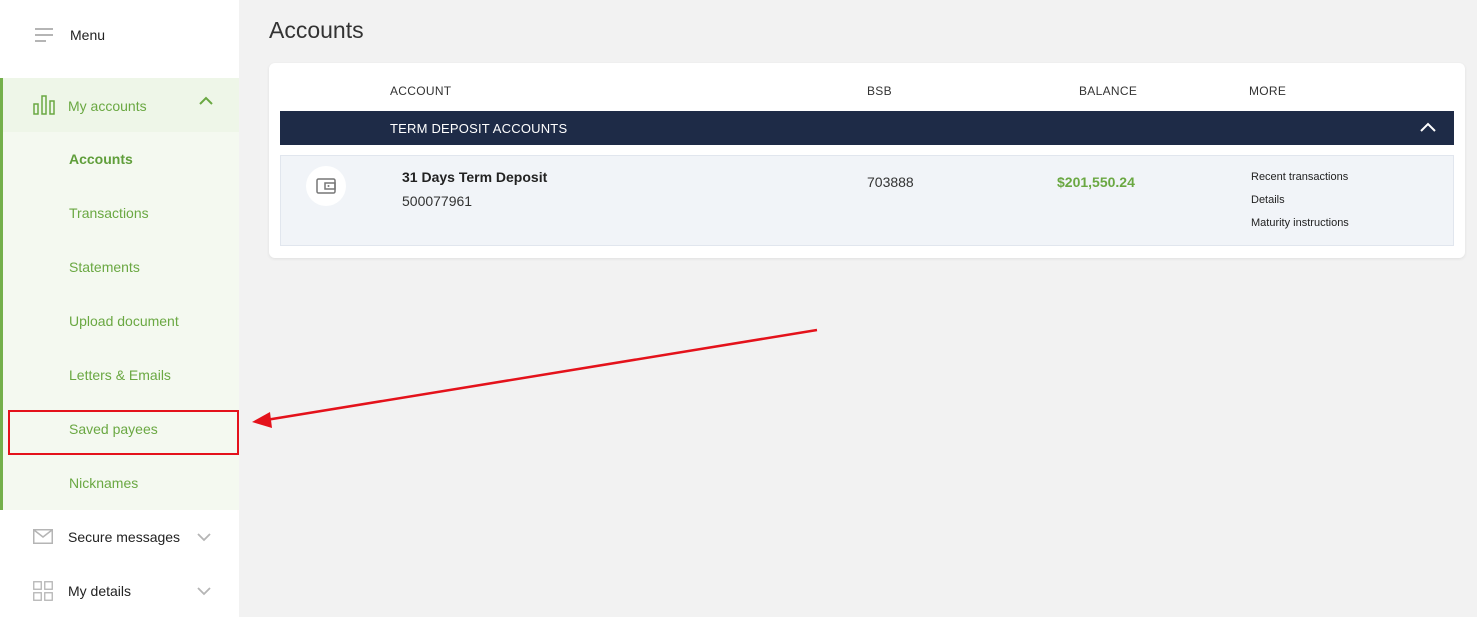 The height and width of the screenshot is (617, 1477). What do you see at coordinates (326, 186) in the screenshot?
I see `wallet-icon` at bounding box center [326, 186].